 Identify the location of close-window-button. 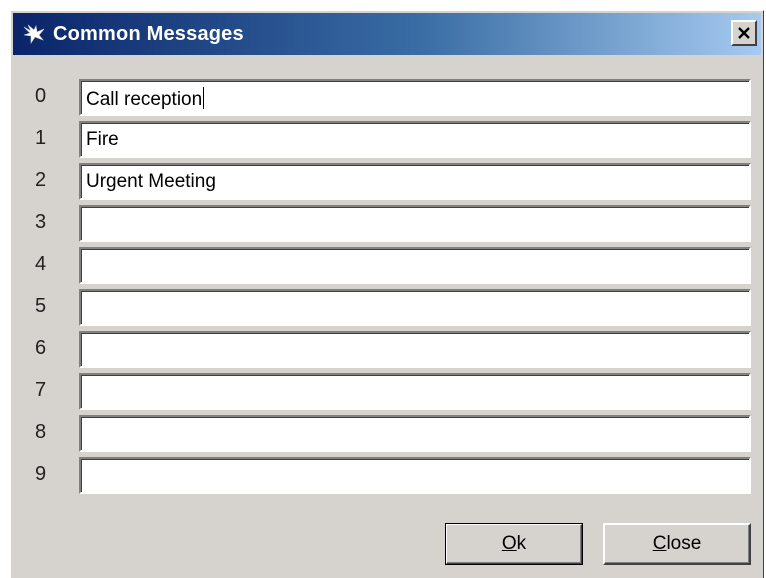
(744, 33).